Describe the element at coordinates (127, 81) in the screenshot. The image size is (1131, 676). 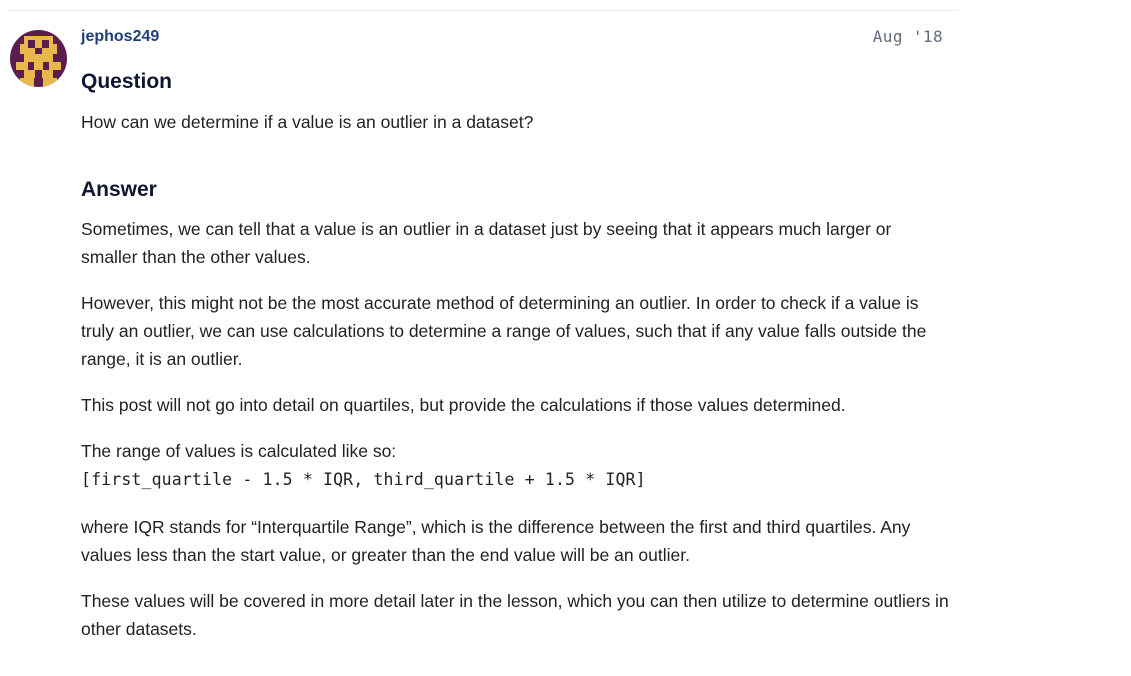
I see `question-heading: Question` at that location.